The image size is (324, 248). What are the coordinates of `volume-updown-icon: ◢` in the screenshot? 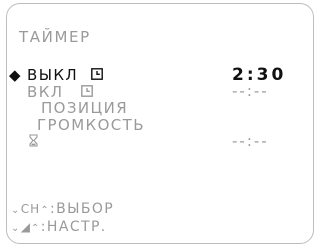 It's located at (26, 227).